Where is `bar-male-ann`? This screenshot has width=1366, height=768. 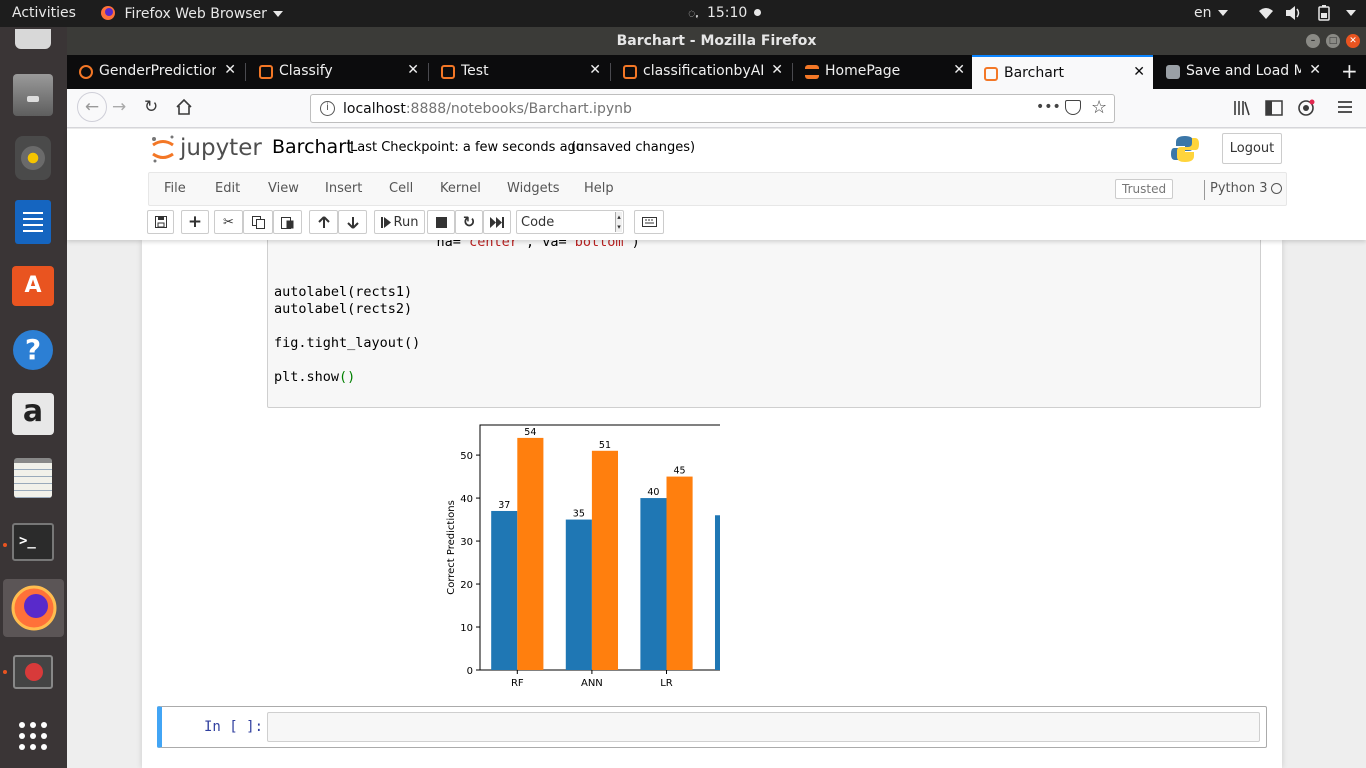 bar-male-ann is located at coordinates (578, 594).